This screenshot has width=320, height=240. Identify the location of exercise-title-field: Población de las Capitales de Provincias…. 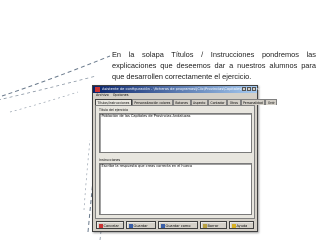
(175, 133).